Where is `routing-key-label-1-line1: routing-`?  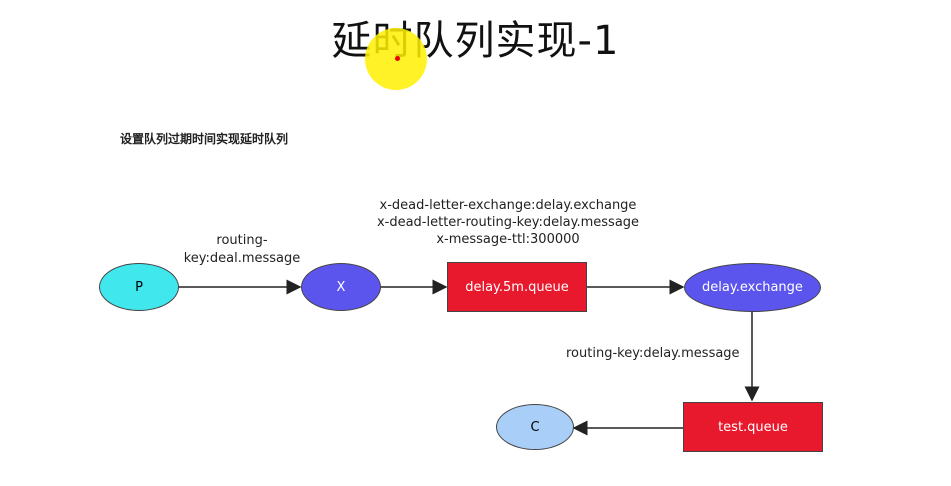
routing-key-label-1-line1: routing- is located at coordinates (242, 240).